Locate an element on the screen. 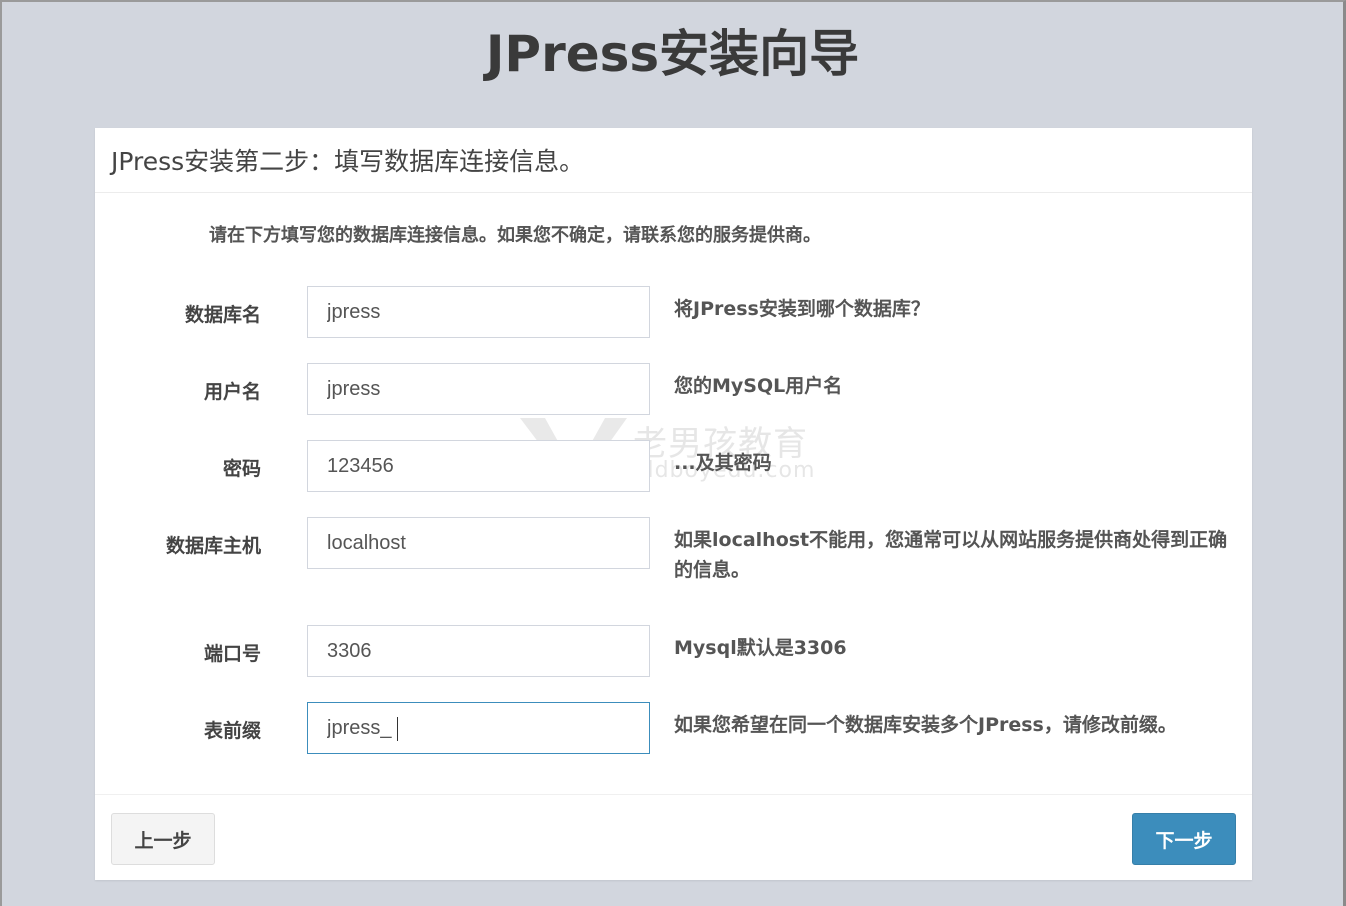 This screenshot has height=906, width=1346. dbname-label: 数据库名 is located at coordinates (222, 315).